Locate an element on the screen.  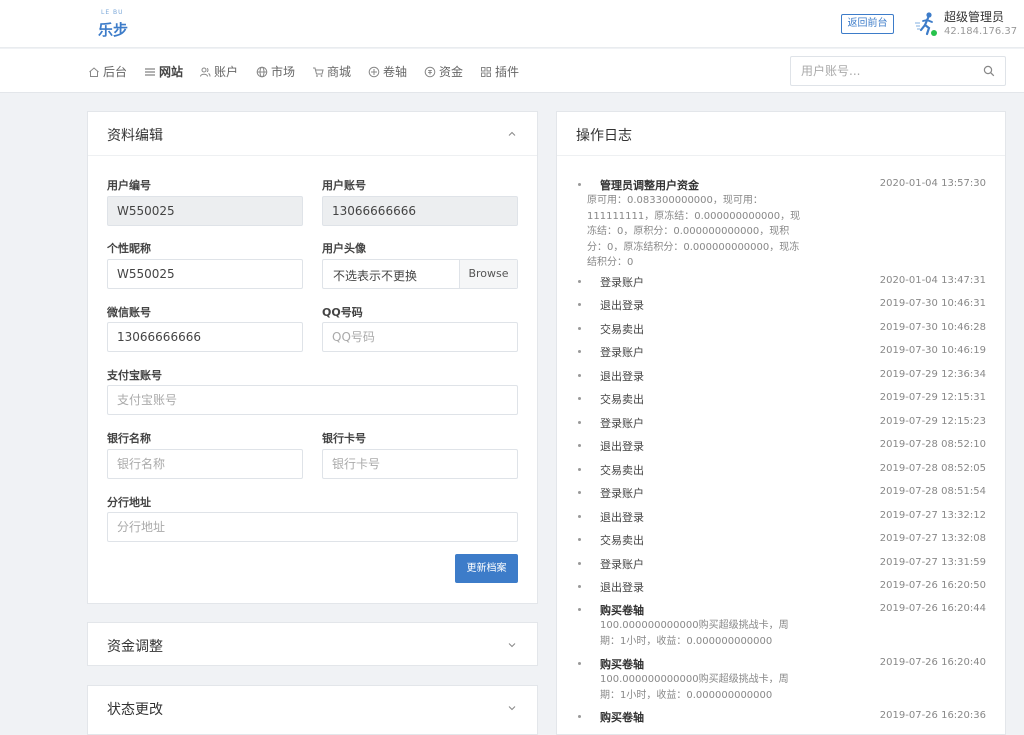
nav-item-scroll: 卷轴 is located at coordinates (387, 71).